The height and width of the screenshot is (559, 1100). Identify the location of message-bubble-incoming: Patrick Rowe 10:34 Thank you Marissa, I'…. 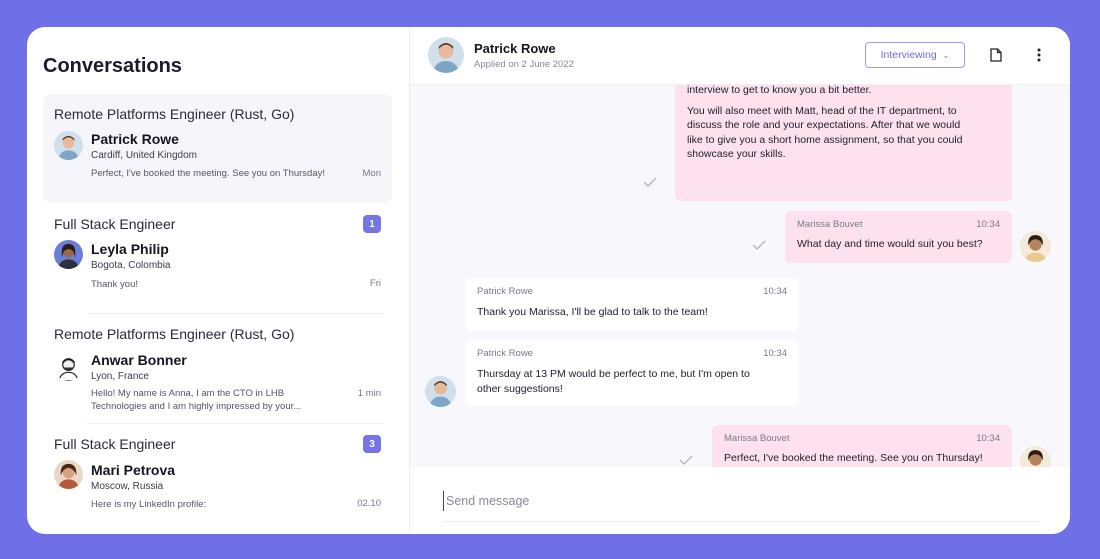
(632, 304).